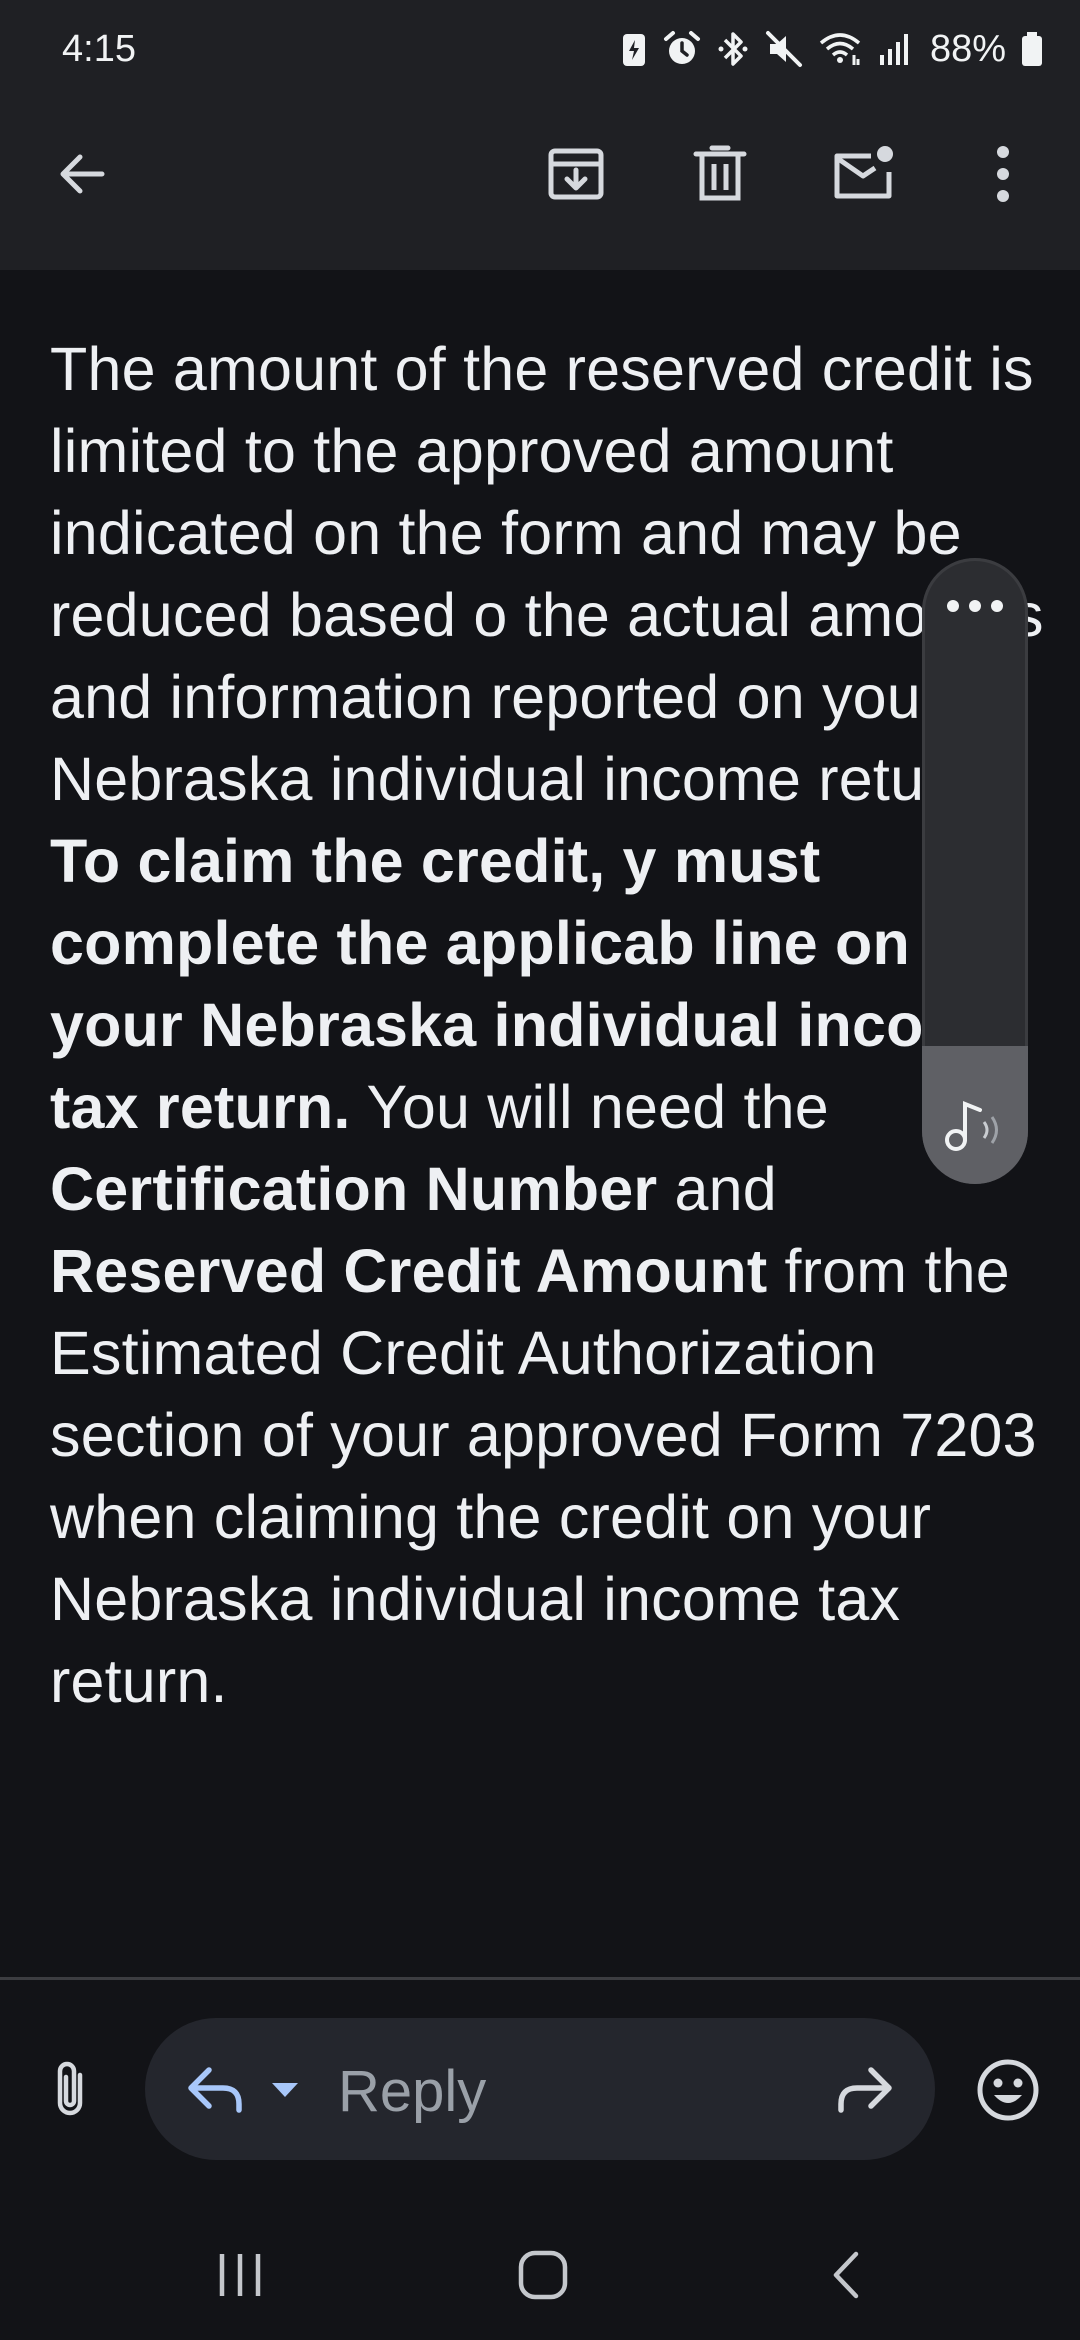  What do you see at coordinates (99, 49) in the screenshot?
I see `status-time: 4:15` at bounding box center [99, 49].